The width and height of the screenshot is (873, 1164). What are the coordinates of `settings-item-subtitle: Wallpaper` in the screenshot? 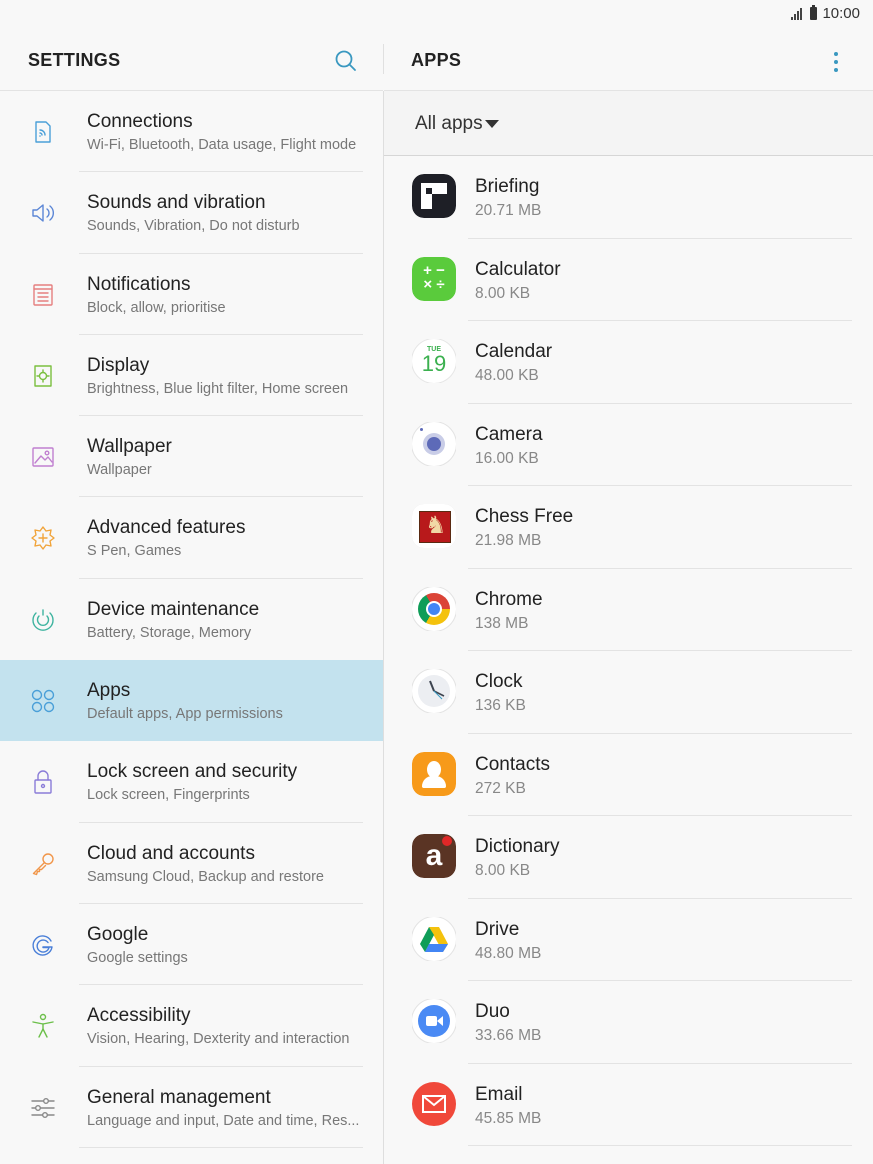 It's located at (119, 470).